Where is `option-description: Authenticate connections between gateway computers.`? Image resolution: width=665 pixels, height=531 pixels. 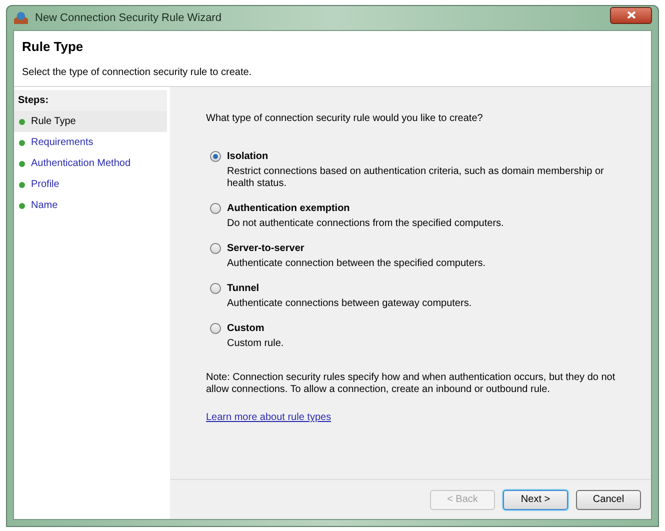
option-description: Authenticate connections between gateway computers. is located at coordinates (350, 304).